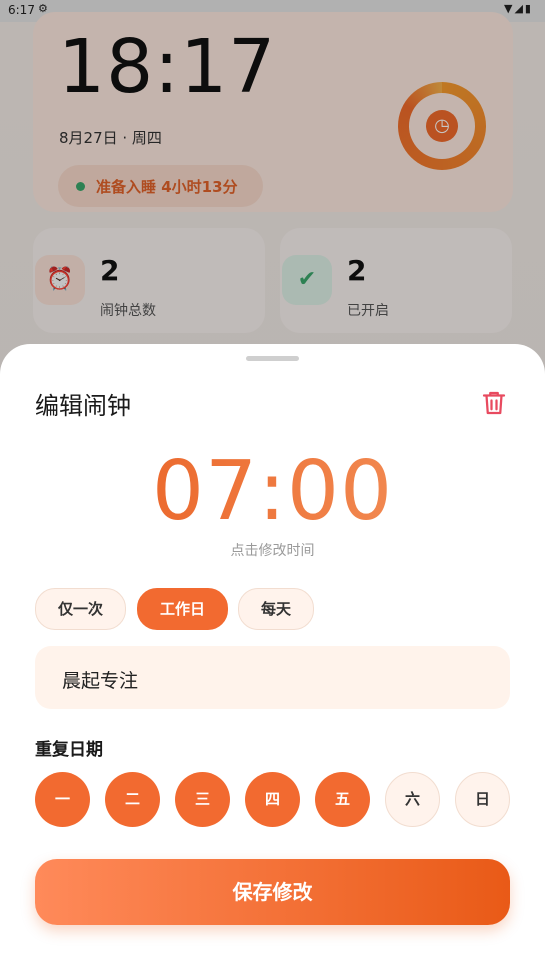 Image resolution: width=545 pixels, height=969 pixels. What do you see at coordinates (272, 551) in the screenshot?
I see `time-hint: 点击修改时间` at bounding box center [272, 551].